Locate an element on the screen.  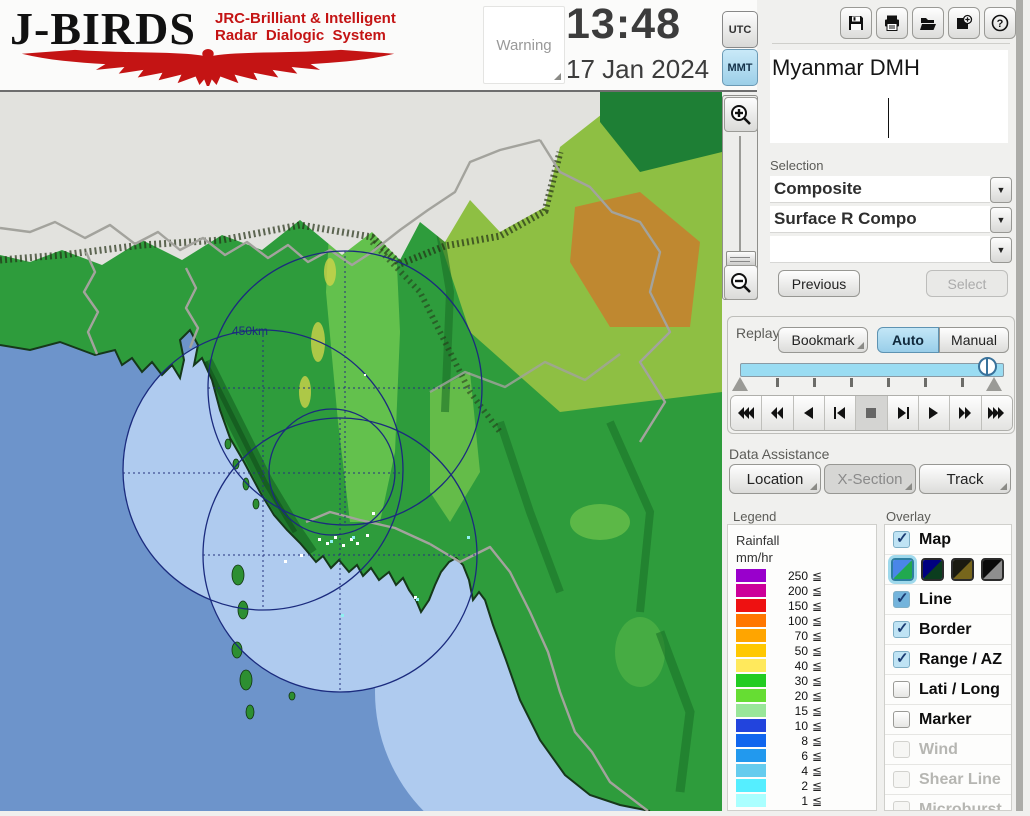
range-ring-label: 450km is located at coordinates (250, 331).